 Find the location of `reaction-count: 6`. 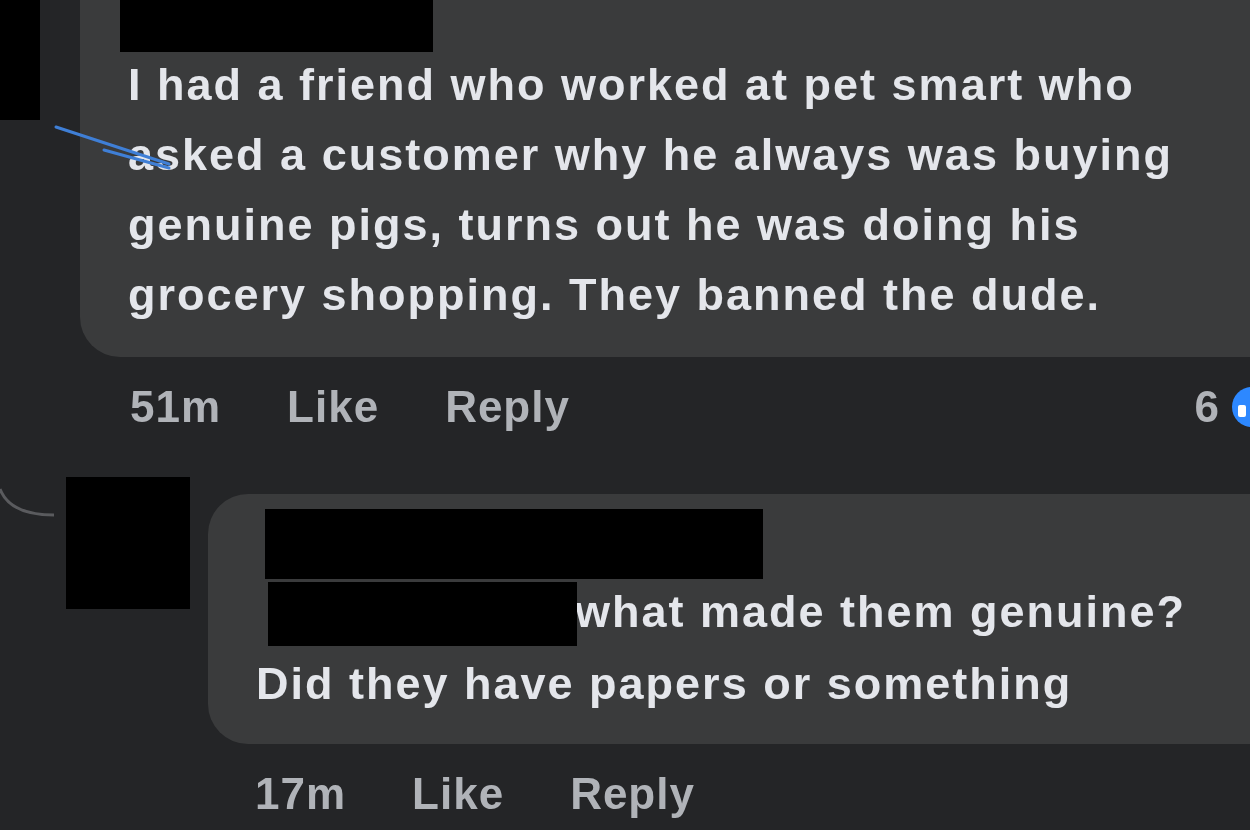

reaction-count: 6 is located at coordinates (1207, 407).